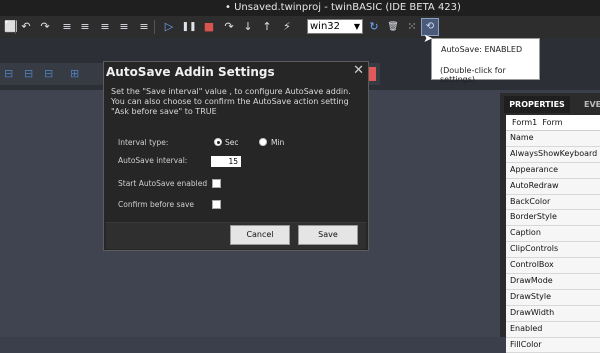 The width and height of the screenshot is (600, 353). Describe the element at coordinates (553, 266) in the screenshot. I see `property-row: ControlBox` at that location.